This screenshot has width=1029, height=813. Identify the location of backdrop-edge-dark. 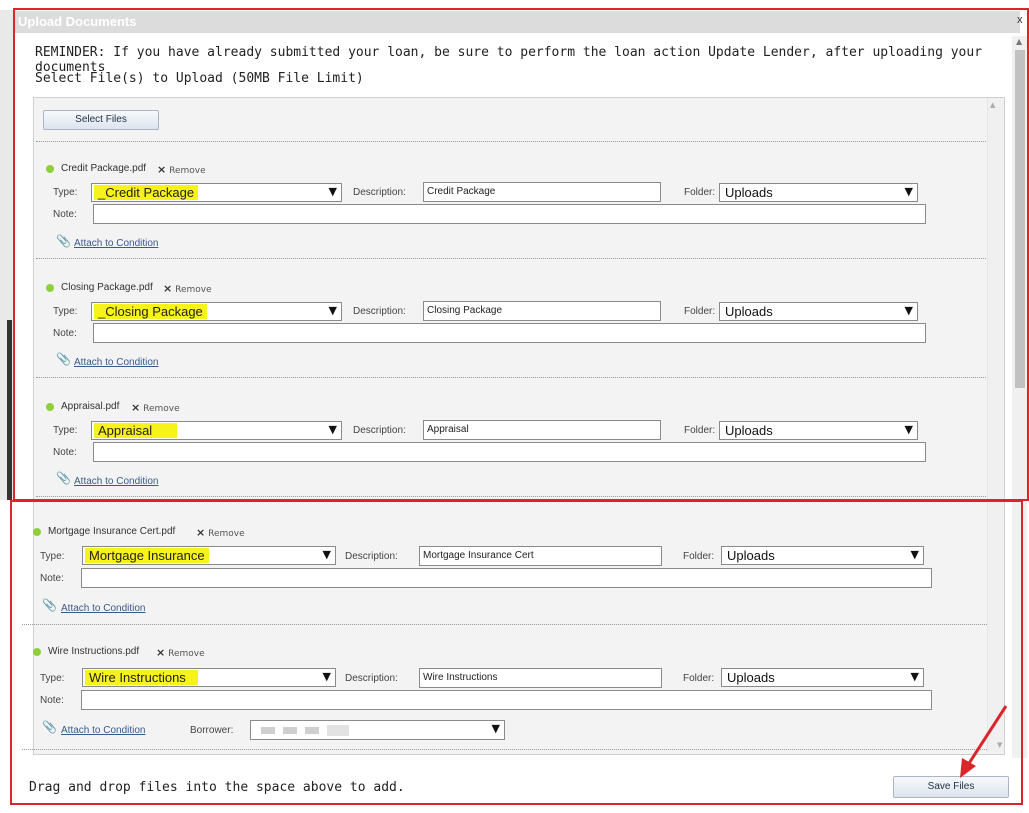
(9, 410).